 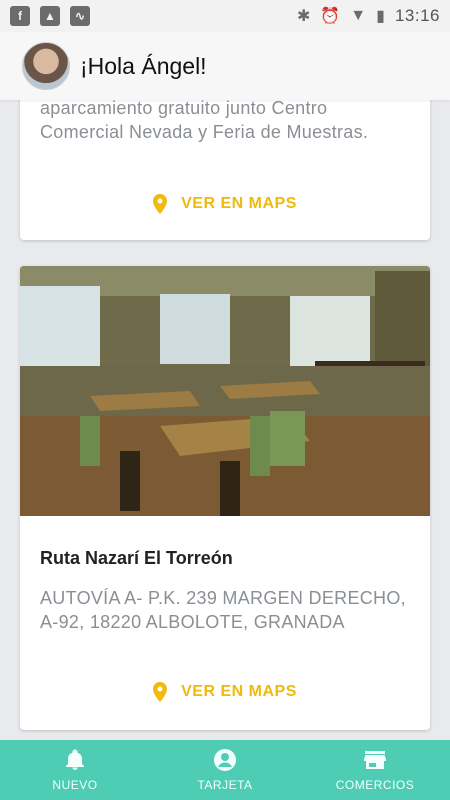 I want to click on bottom-nav: NUEVO TARJETA COMERCIOS, so click(x=225, y=770).